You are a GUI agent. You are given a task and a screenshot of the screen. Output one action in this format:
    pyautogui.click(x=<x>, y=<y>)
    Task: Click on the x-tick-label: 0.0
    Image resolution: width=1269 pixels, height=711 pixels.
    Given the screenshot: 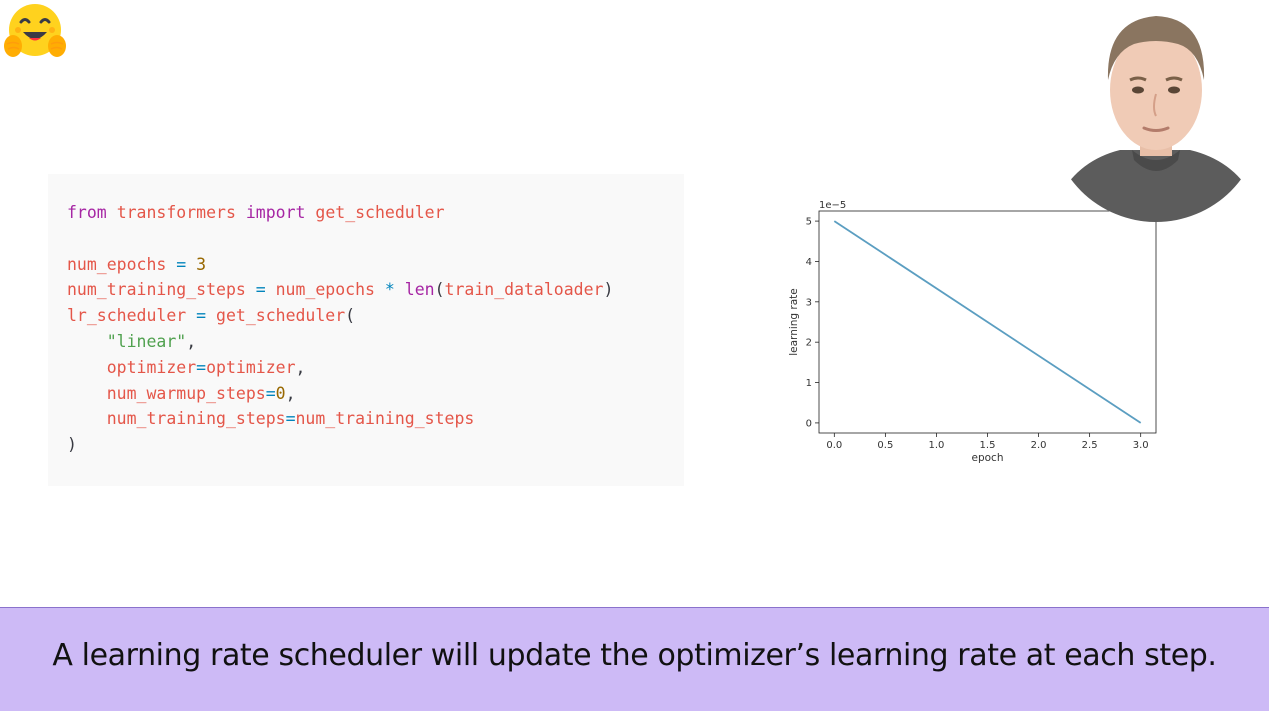 What is the action you would take?
    pyautogui.click(x=834, y=445)
    